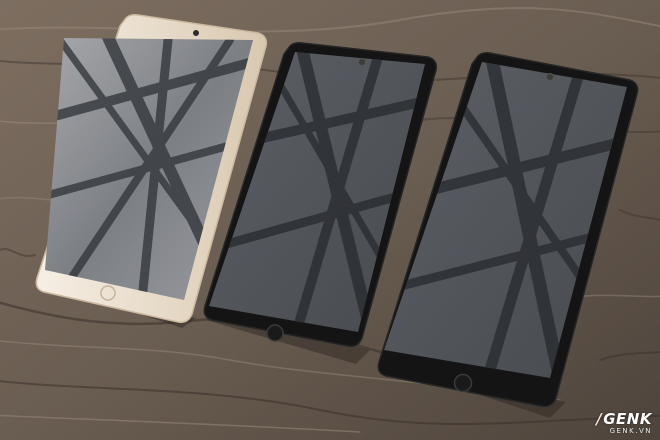 Image resolution: width=660 pixels, height=440 pixels. What do you see at coordinates (599, 419) in the screenshot?
I see `watermark-logo-prefix: /` at bounding box center [599, 419].